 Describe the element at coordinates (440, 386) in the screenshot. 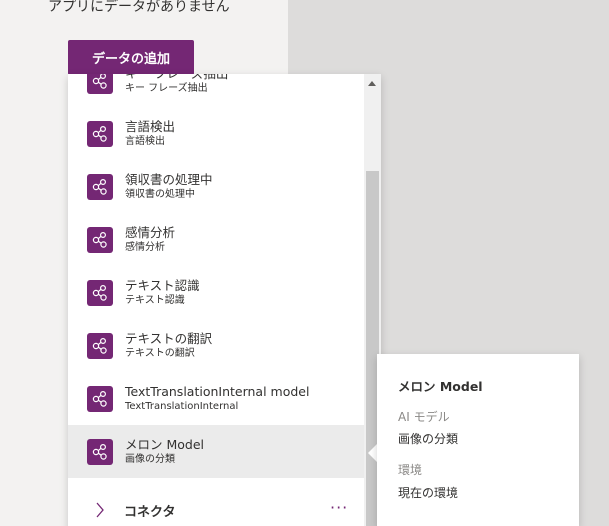

I see `callout-title: メロン Model` at that location.